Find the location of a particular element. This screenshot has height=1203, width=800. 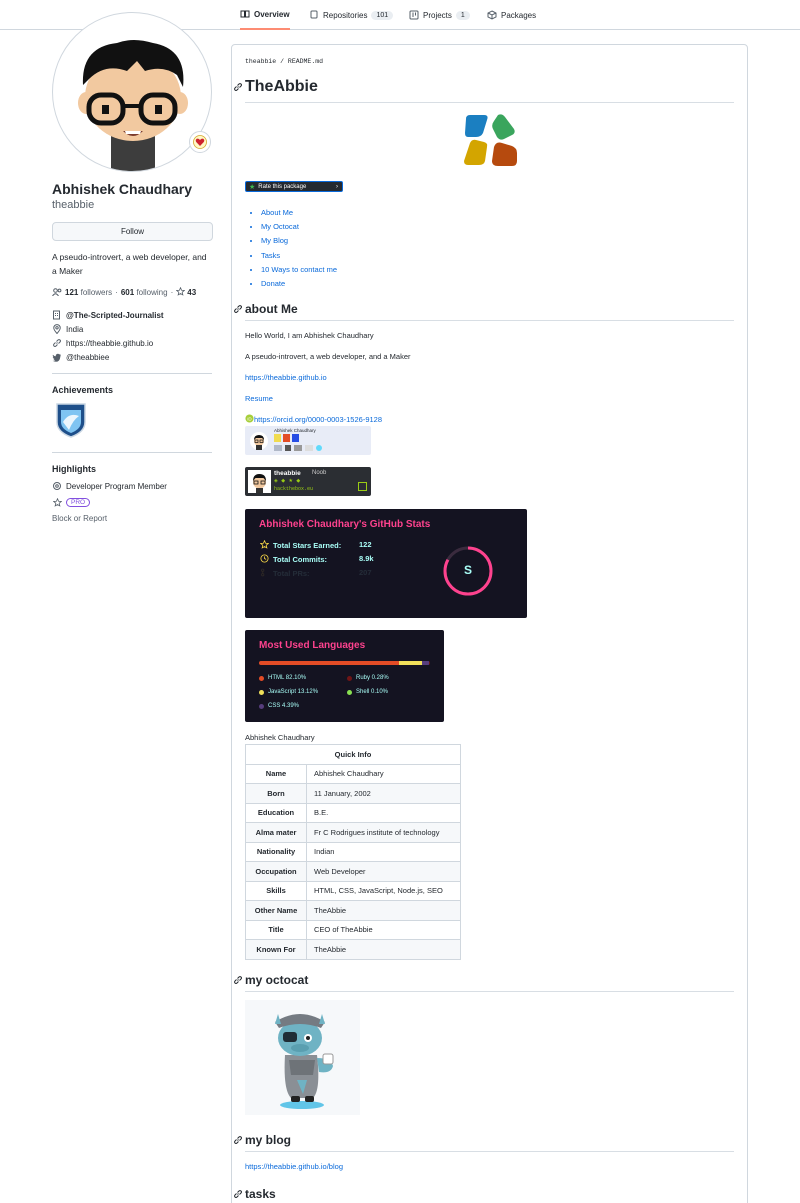

rate-package-label: Rate this package is located at coordinates (282, 186).